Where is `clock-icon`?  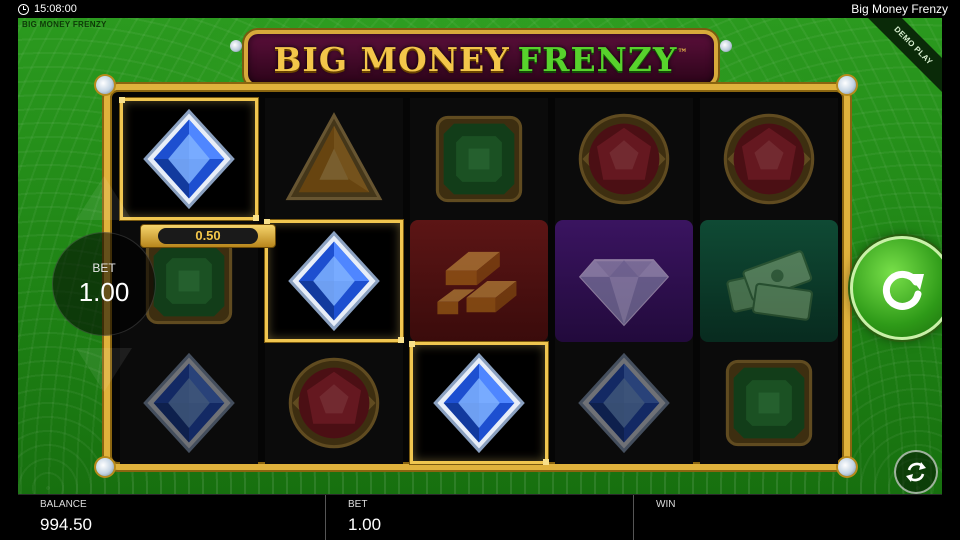 clock-icon is located at coordinates (23, 9).